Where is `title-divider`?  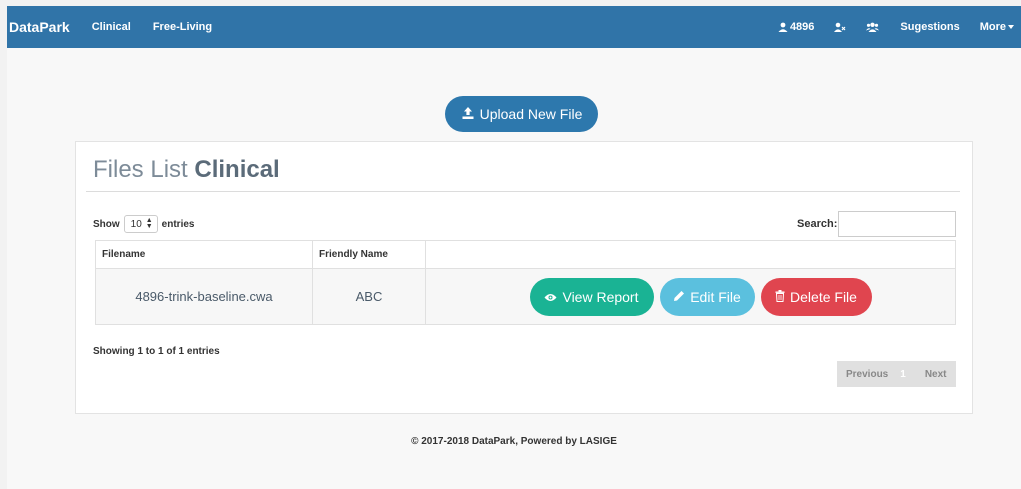 title-divider is located at coordinates (523, 191).